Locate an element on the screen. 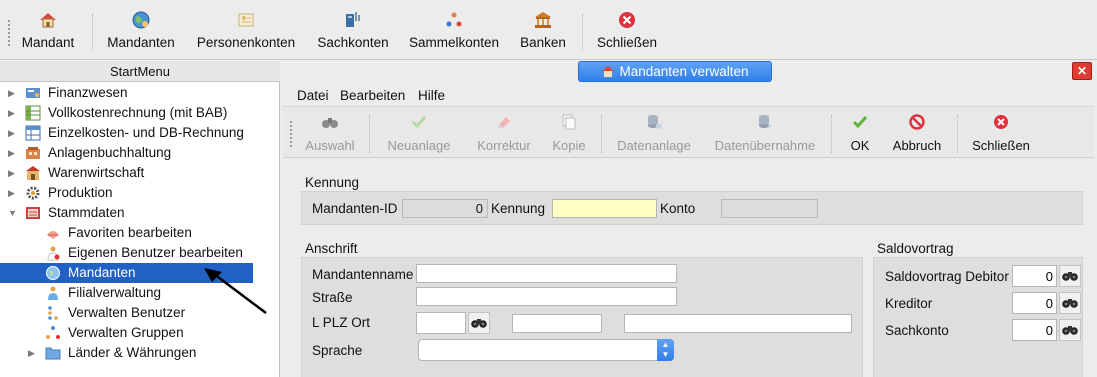 This screenshot has height=377, width=1097. tree-item-einzelkosten: ▶ Einzelkosten- und DB-Rechnung is located at coordinates (139, 133).